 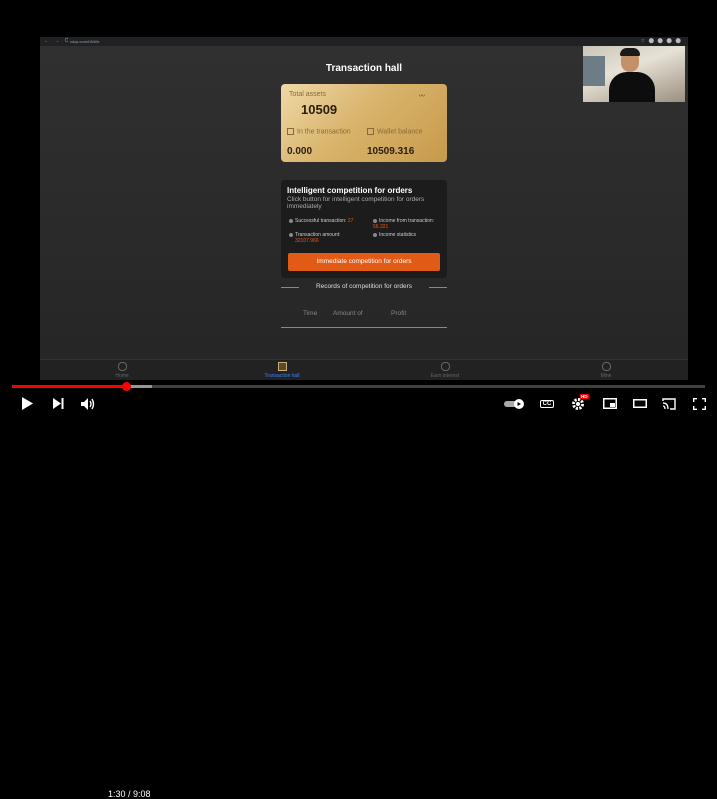 I want to click on browser-nav-icons: ← → C, so click(x=57, y=41).